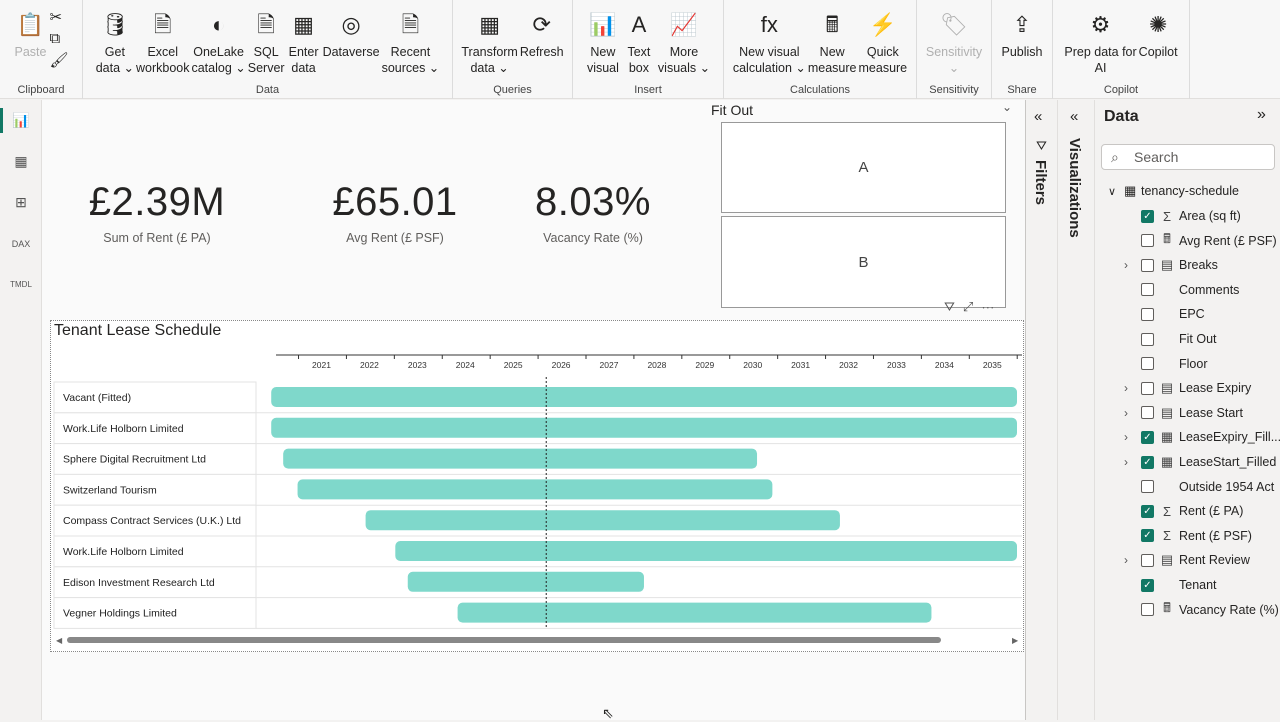  I want to click on field-item: ✓ Tenant, so click(1187, 585).